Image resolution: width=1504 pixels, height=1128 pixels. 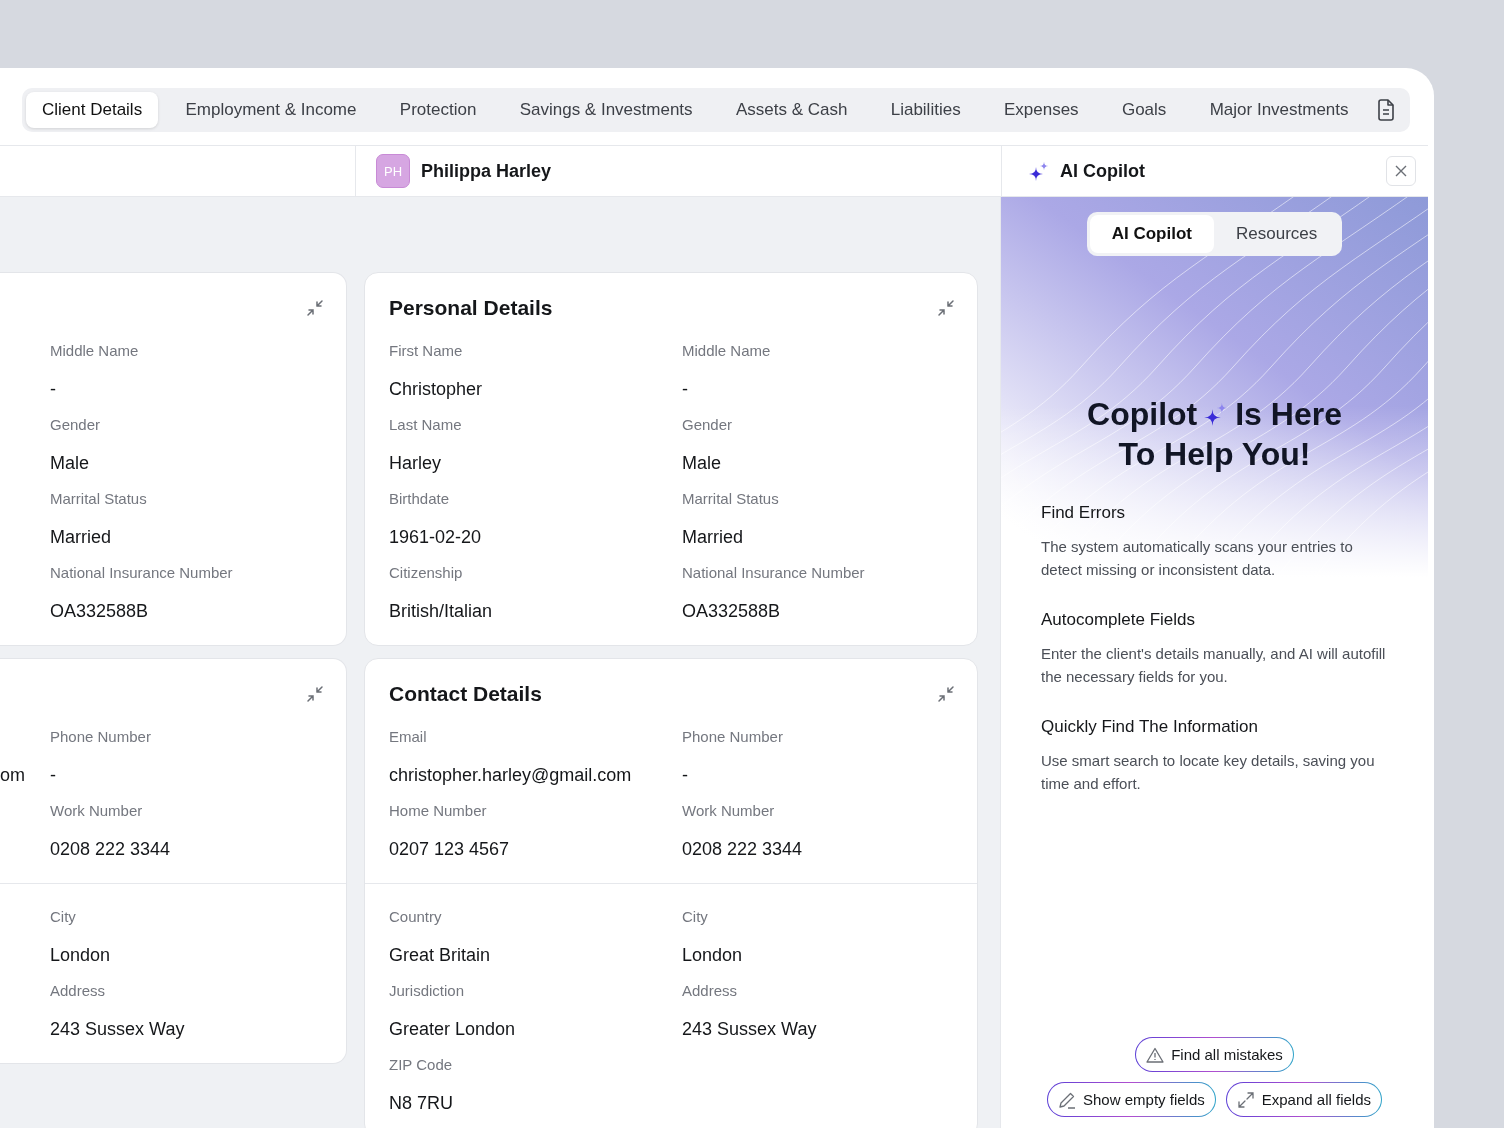 What do you see at coordinates (421, 1065) in the screenshot?
I see `field-label: ZIP Code` at bounding box center [421, 1065].